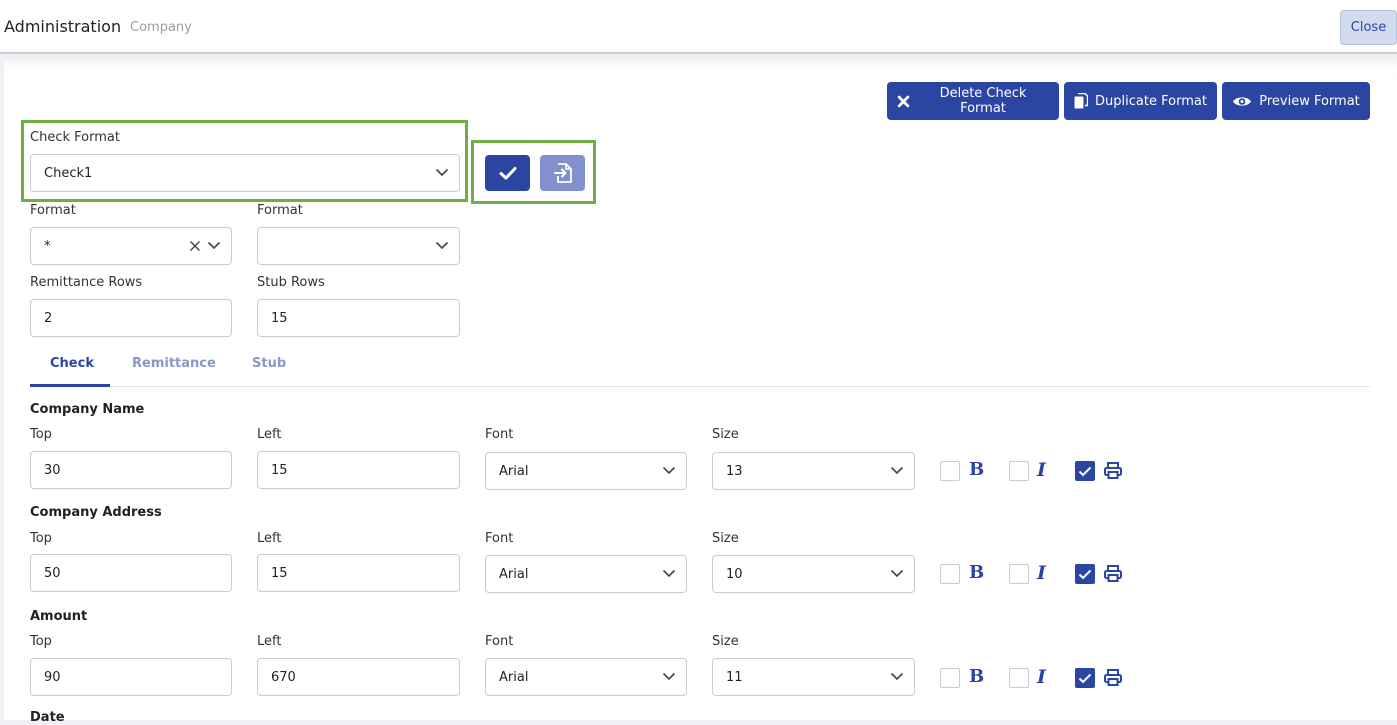 The width and height of the screenshot is (1397, 725). Describe the element at coordinates (358, 677) in the screenshot. I see `amount-left-input: 670` at that location.